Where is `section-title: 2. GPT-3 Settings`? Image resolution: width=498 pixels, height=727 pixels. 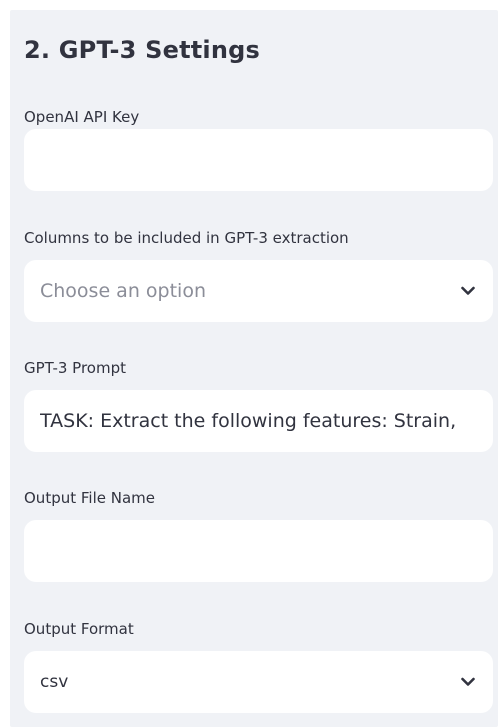 section-title: 2. GPT-3 Settings is located at coordinates (142, 50).